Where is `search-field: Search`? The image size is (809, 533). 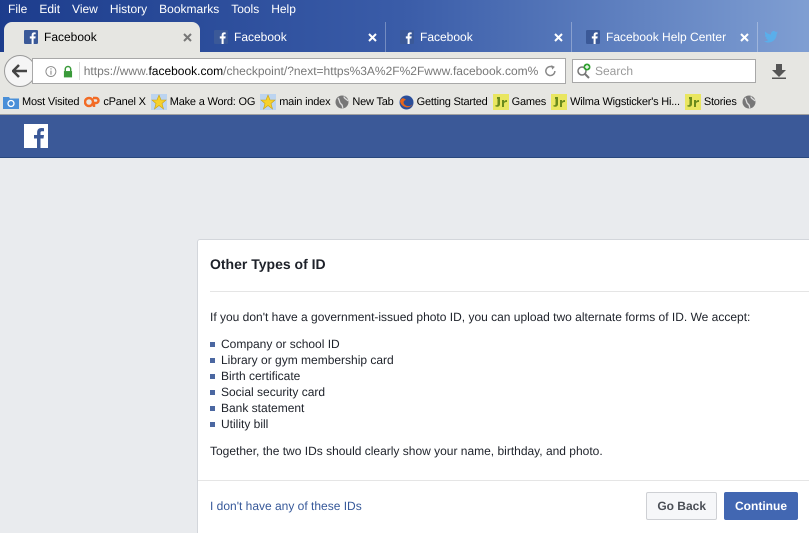 search-field: Search is located at coordinates (664, 71).